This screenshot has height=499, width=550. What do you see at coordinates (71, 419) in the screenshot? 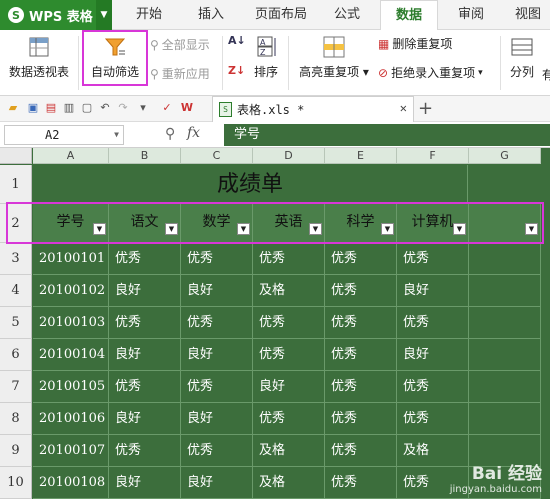
I see `table-cell: 20100106` at bounding box center [71, 419].